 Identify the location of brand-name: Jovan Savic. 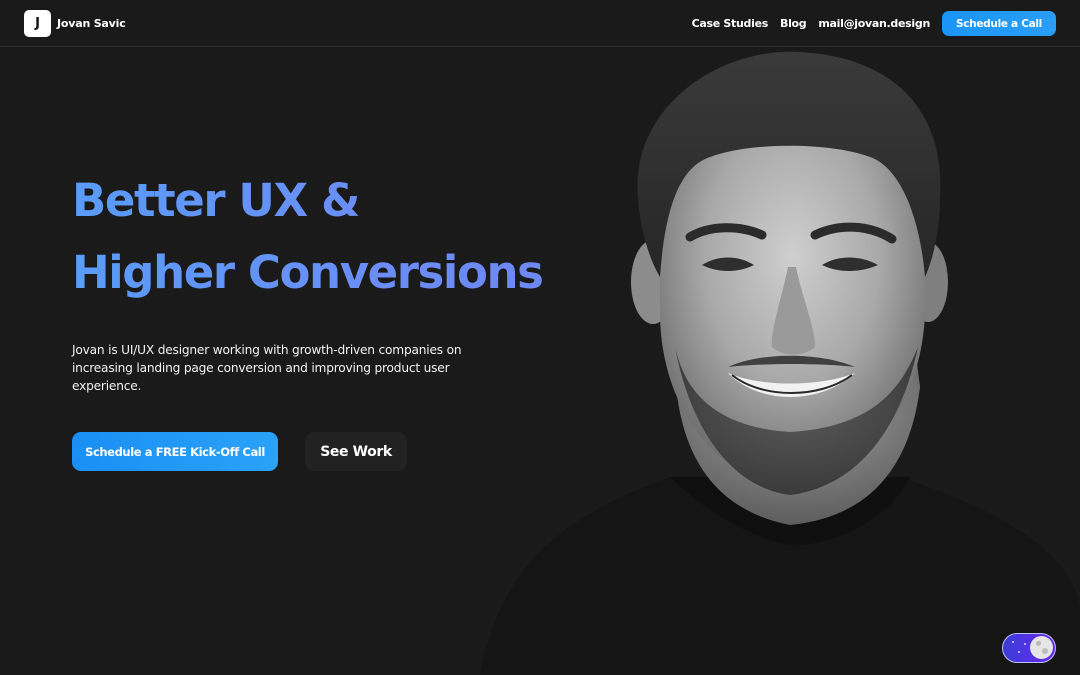
(91, 23).